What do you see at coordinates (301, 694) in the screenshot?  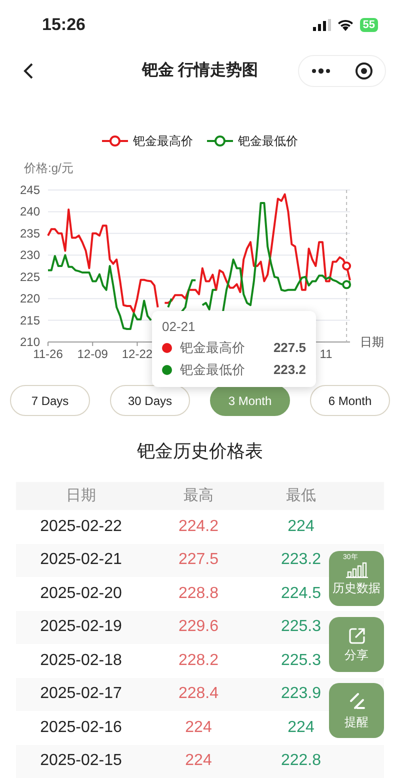 I see `low-price-cell-text: 223.9` at bounding box center [301, 694].